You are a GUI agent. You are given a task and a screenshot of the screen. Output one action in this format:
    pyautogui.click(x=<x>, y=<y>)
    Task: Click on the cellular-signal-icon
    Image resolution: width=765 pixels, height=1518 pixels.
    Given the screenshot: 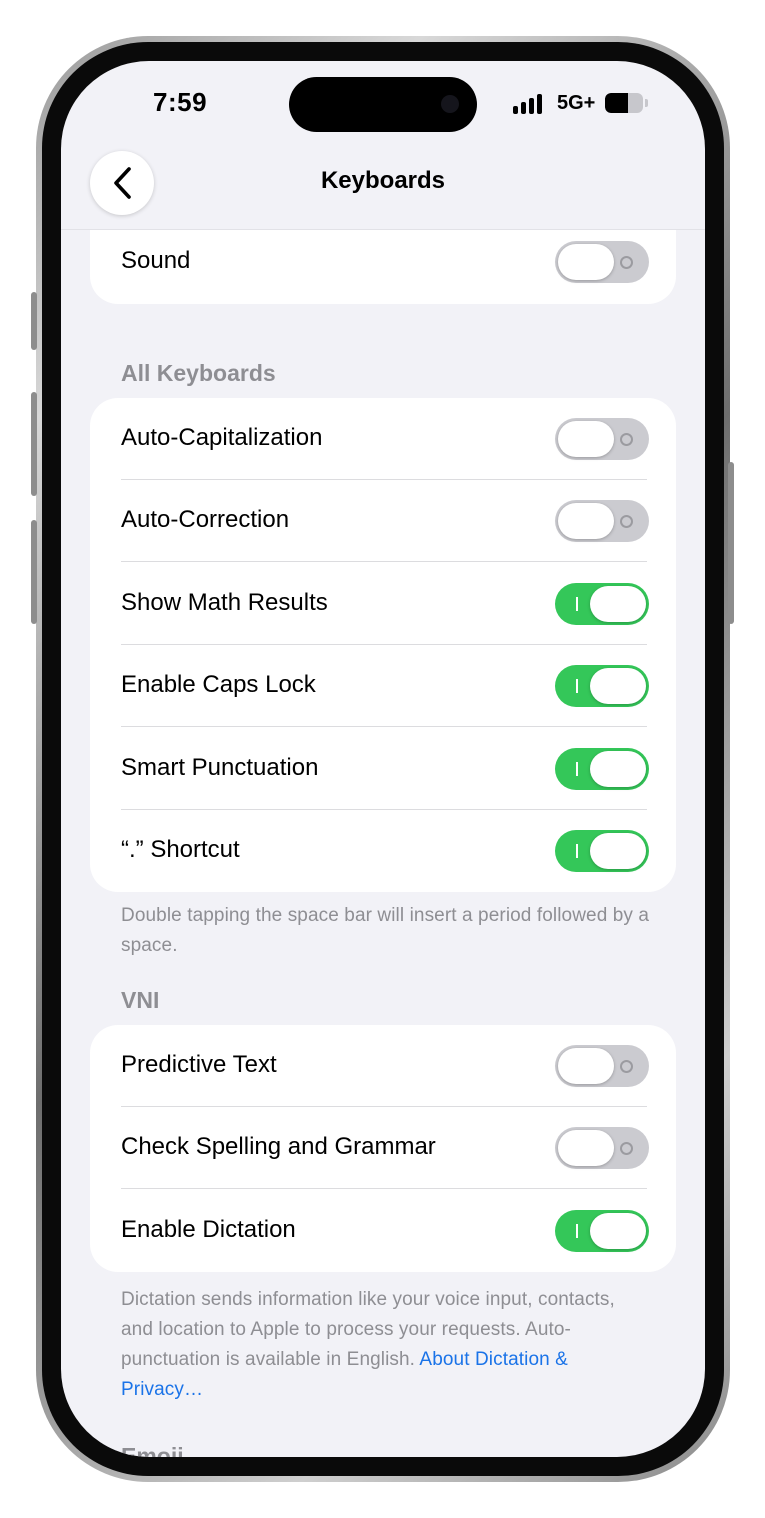 What is the action you would take?
    pyautogui.click(x=527, y=104)
    